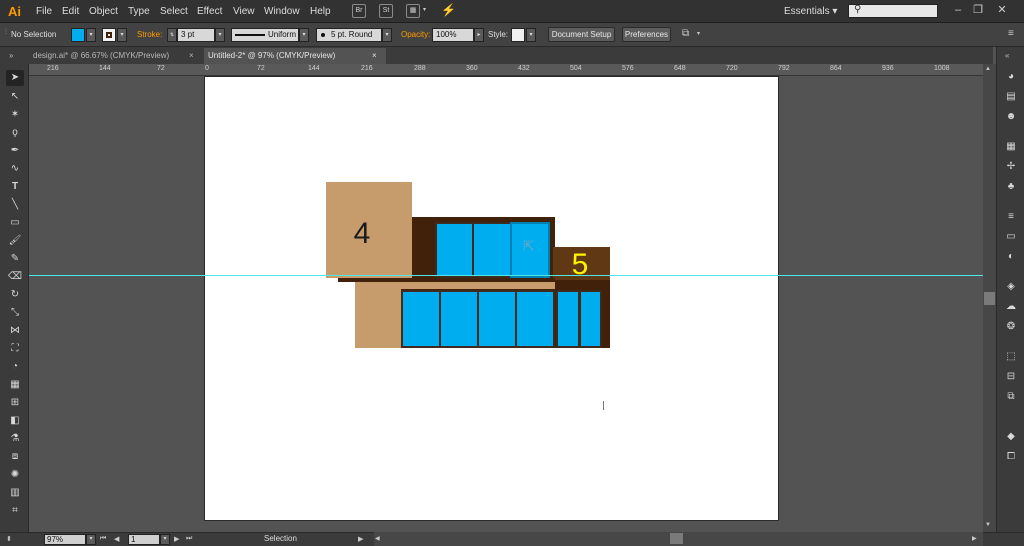 The height and width of the screenshot is (546, 1024). I want to click on stroke-weight-field: 3 pt, so click(196, 35).